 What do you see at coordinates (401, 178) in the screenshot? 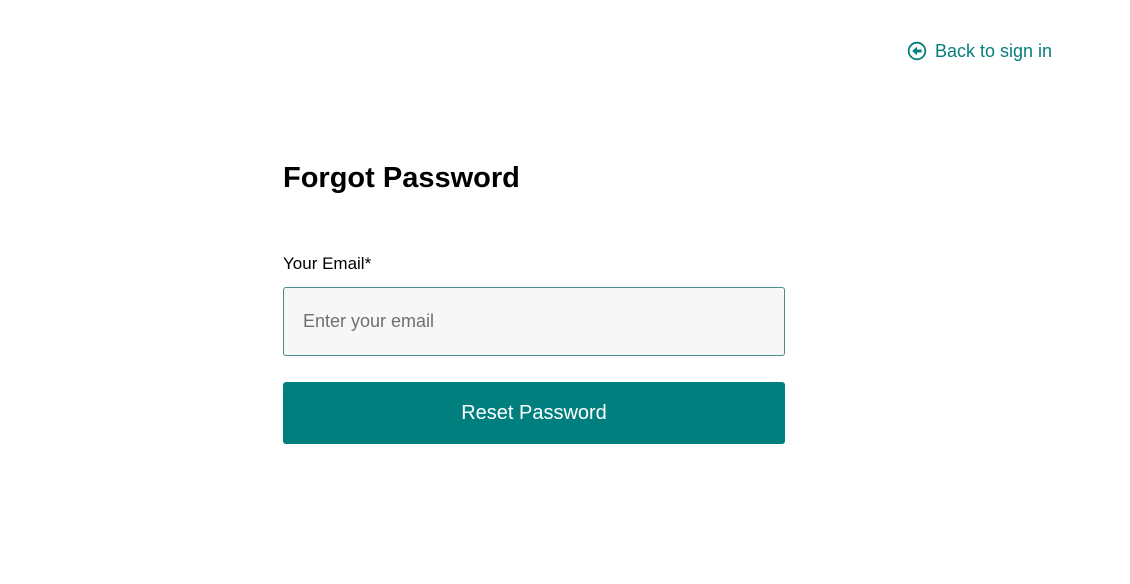
I see `page-title: Forgot Password` at bounding box center [401, 178].